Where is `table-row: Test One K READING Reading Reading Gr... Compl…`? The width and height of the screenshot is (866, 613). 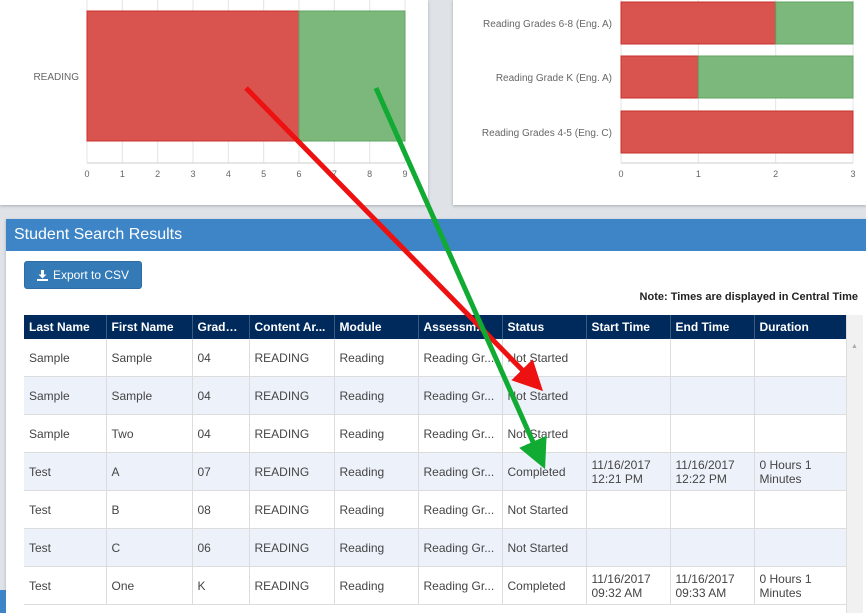
table-row: Test One K READING Reading Reading Gr... Compl… is located at coordinates (435, 585).